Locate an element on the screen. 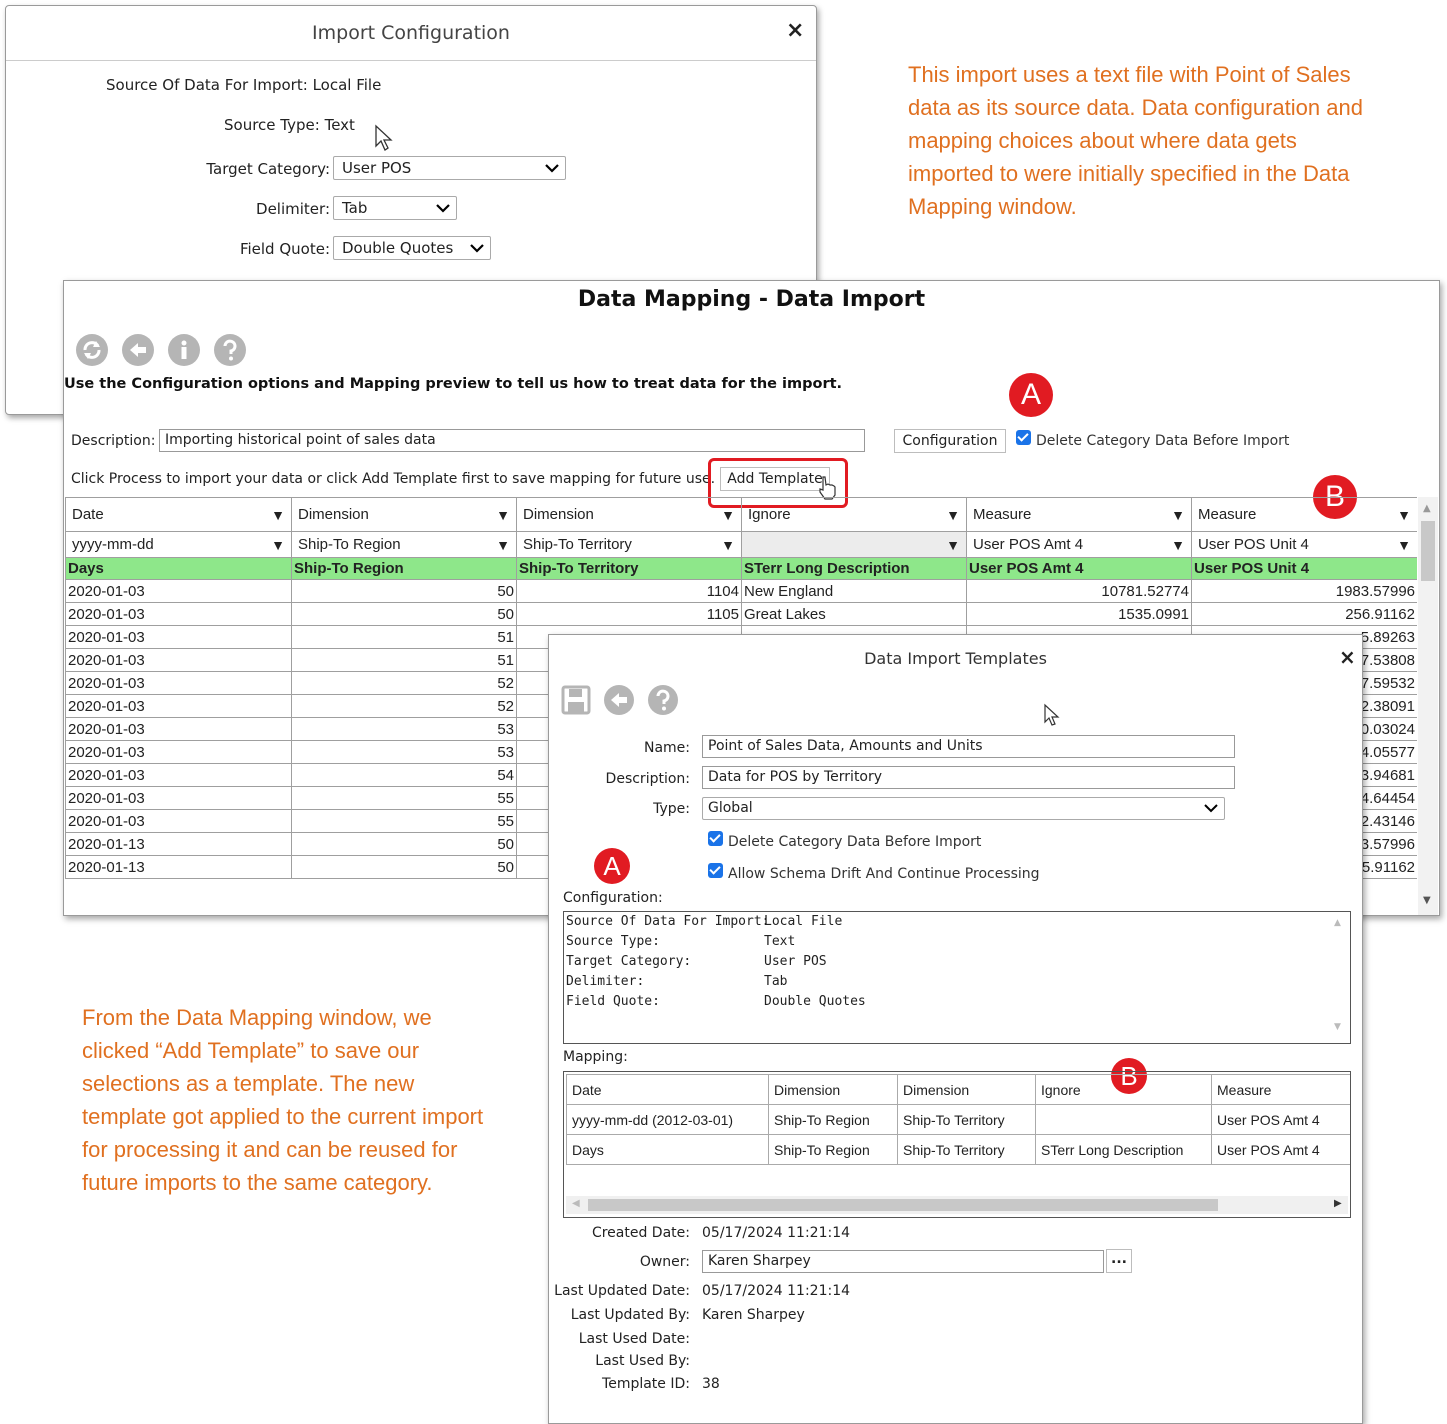 The width and height of the screenshot is (1447, 1424). hscroll-thumb is located at coordinates (903, 1205).